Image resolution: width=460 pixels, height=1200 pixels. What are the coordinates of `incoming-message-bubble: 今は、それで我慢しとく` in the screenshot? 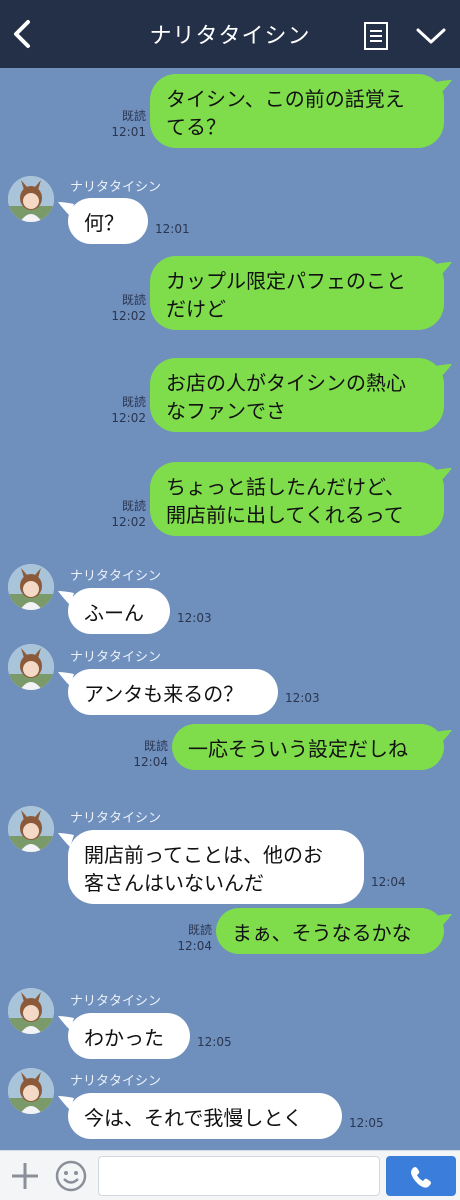 It's located at (205, 1116).